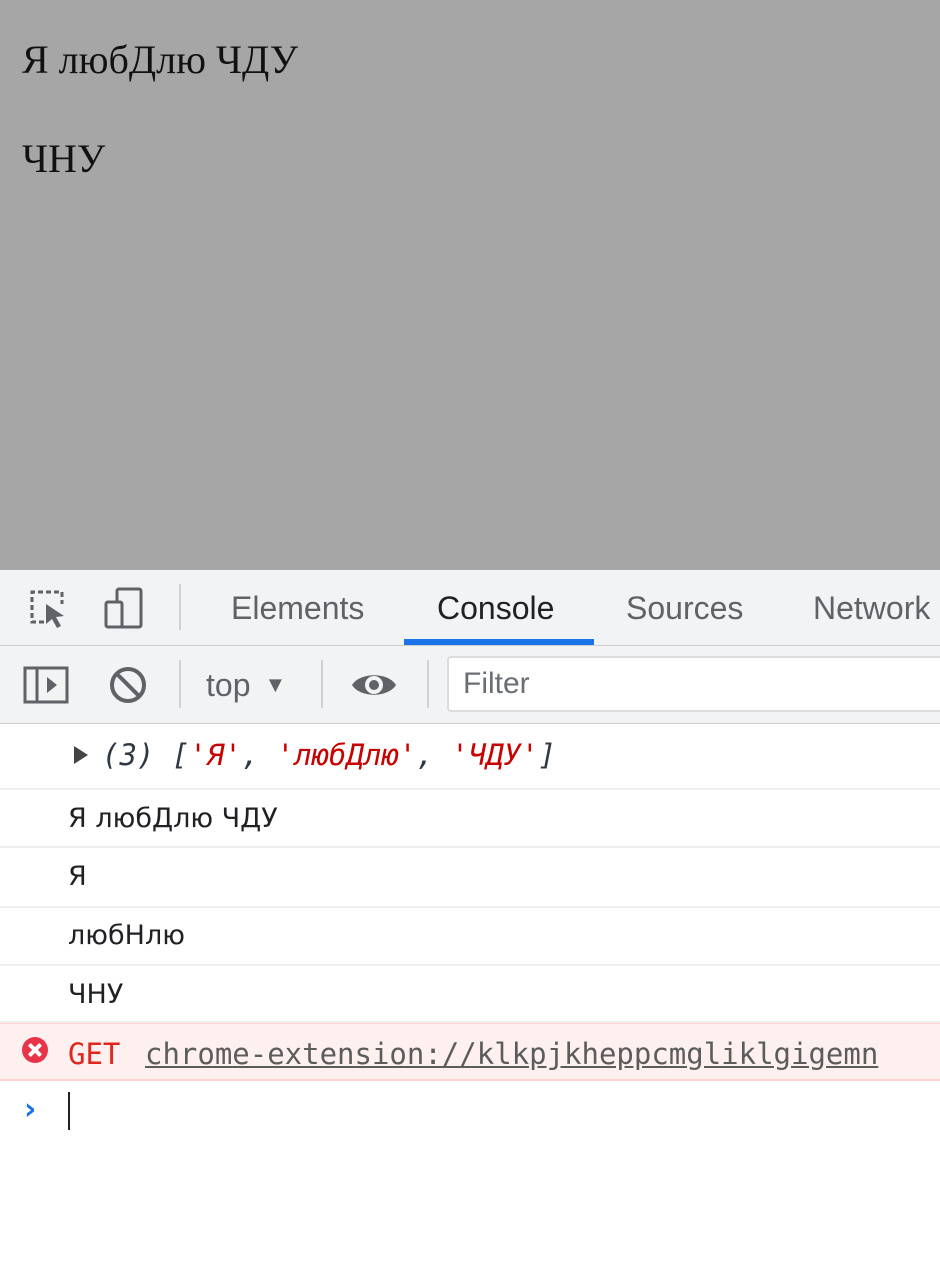  Describe the element at coordinates (499, 642) in the screenshot. I see `active-tab-indicator` at that location.